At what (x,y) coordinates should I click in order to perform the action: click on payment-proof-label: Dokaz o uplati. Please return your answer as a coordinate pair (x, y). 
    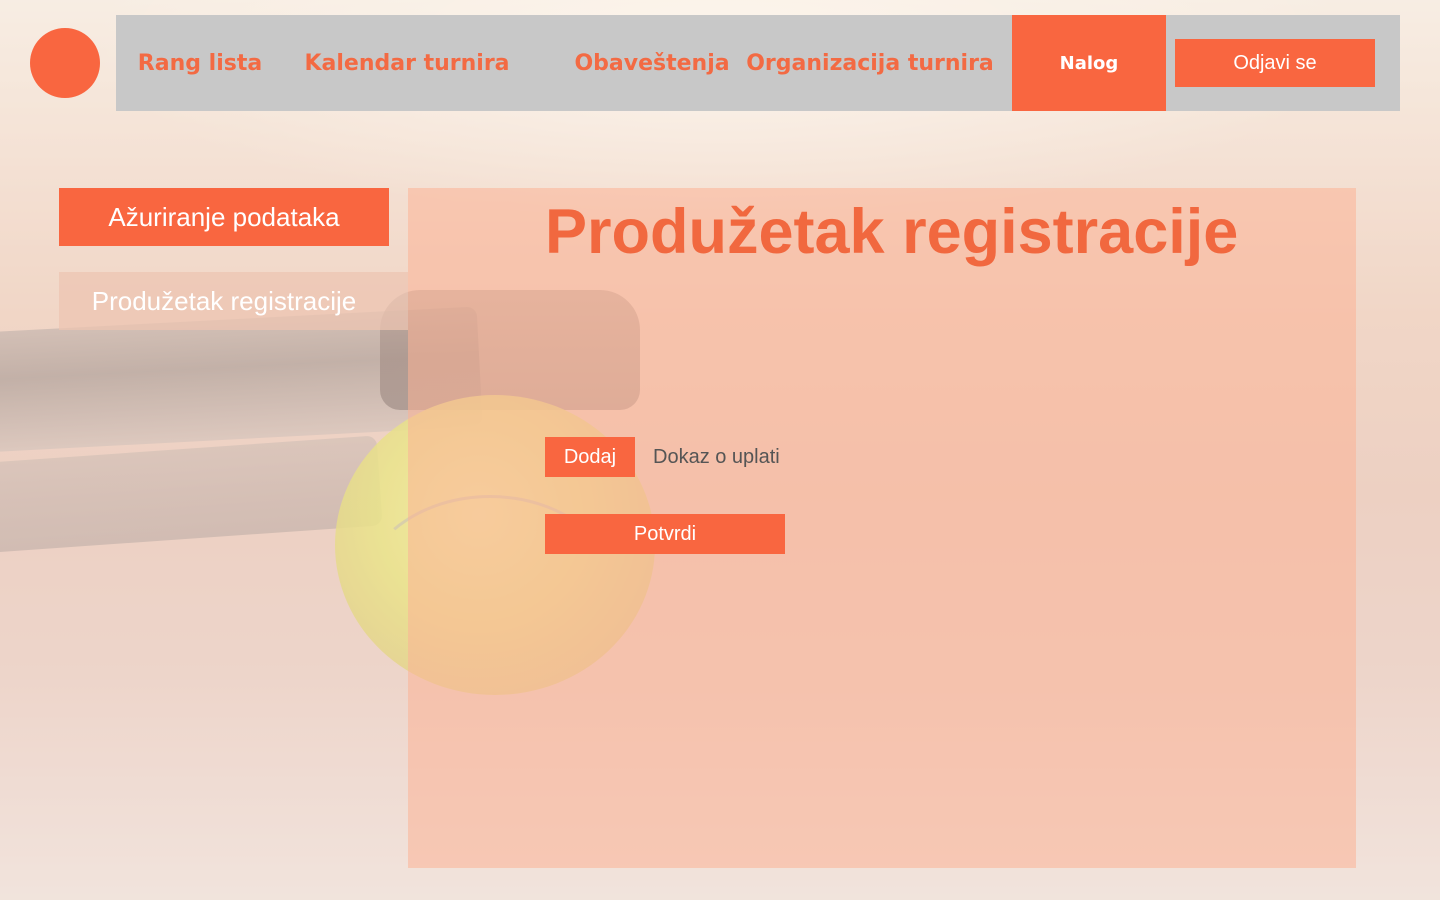
    Looking at the image, I should click on (716, 457).